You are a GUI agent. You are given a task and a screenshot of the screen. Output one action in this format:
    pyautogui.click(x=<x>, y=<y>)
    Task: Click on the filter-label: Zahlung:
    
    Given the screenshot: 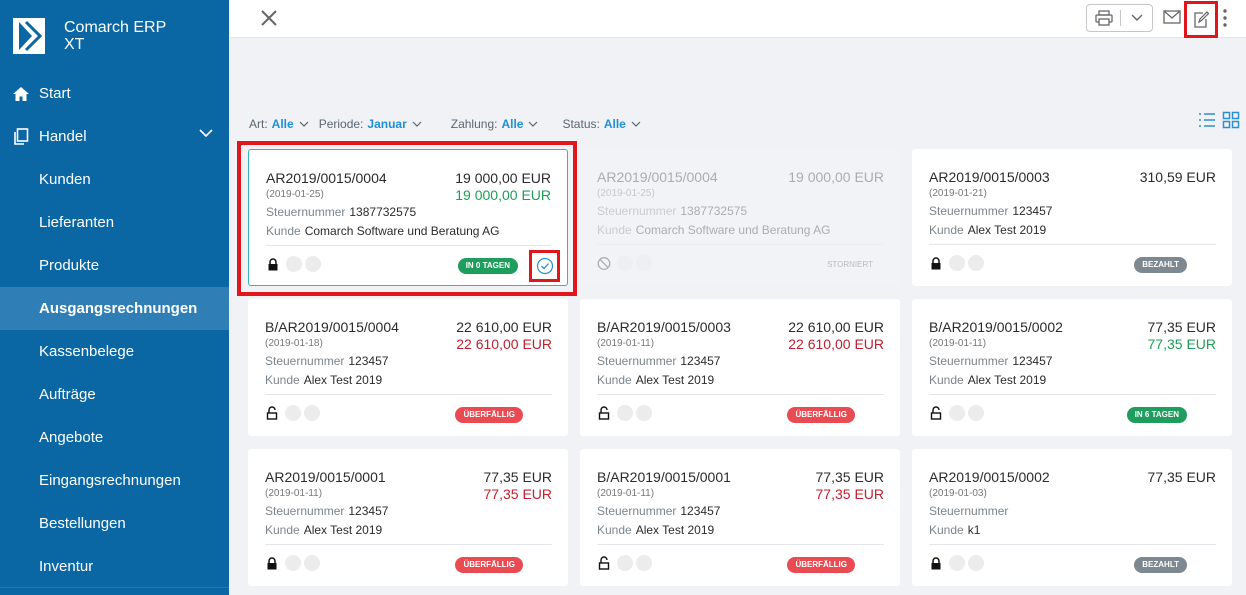 What is the action you would take?
    pyautogui.click(x=474, y=124)
    